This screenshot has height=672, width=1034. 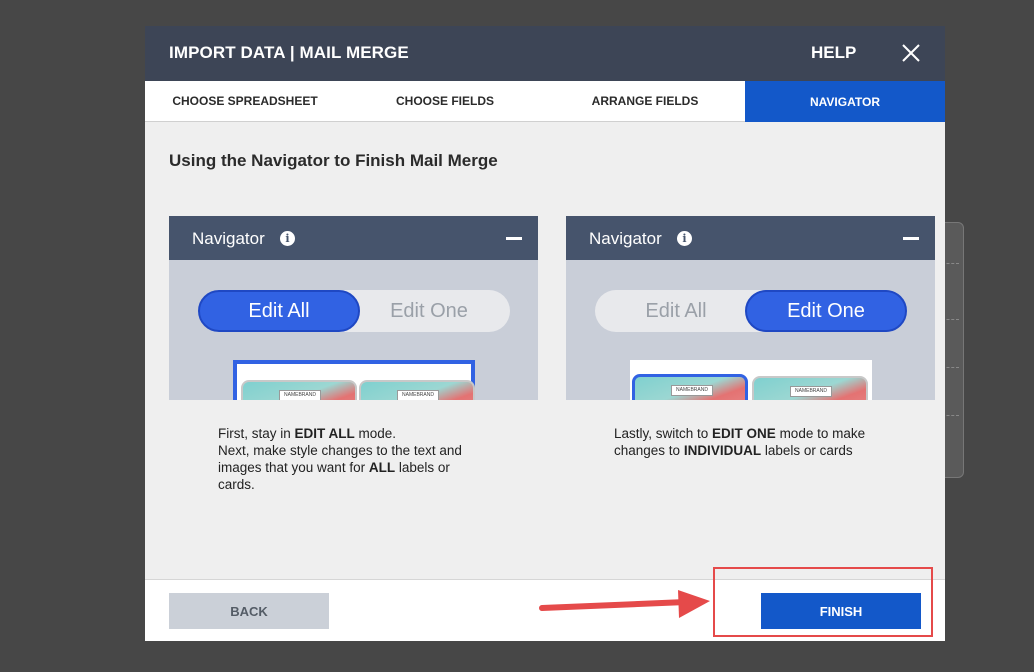 What do you see at coordinates (845, 101) in the screenshot?
I see `tab-navigator: NAVIGATOR` at bounding box center [845, 101].